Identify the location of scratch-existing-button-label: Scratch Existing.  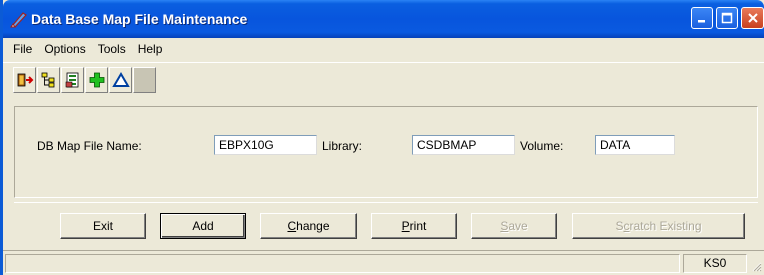
(658, 226).